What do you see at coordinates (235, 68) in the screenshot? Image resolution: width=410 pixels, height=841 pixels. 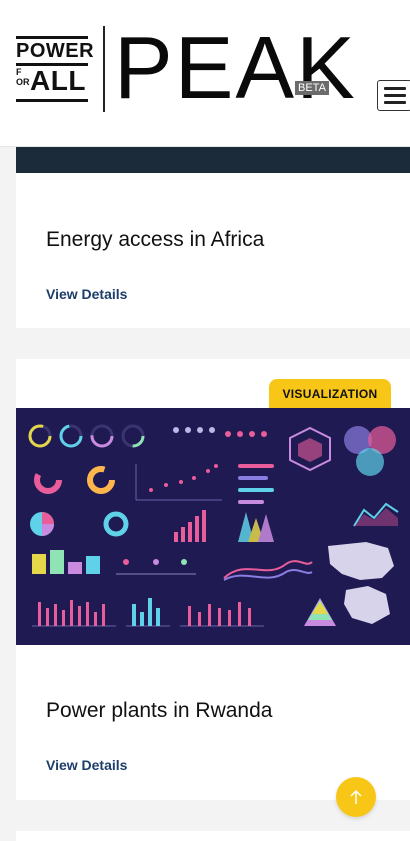 I see `peak-brand-title: PEAK` at bounding box center [235, 68].